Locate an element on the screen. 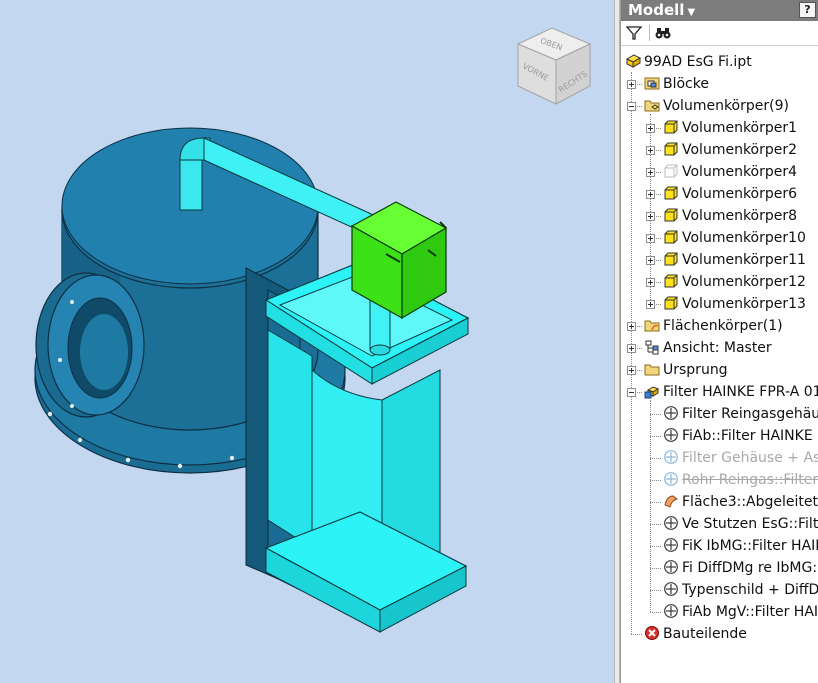 The width and height of the screenshot is (818, 683). panel-title: Modell is located at coordinates (656, 10).